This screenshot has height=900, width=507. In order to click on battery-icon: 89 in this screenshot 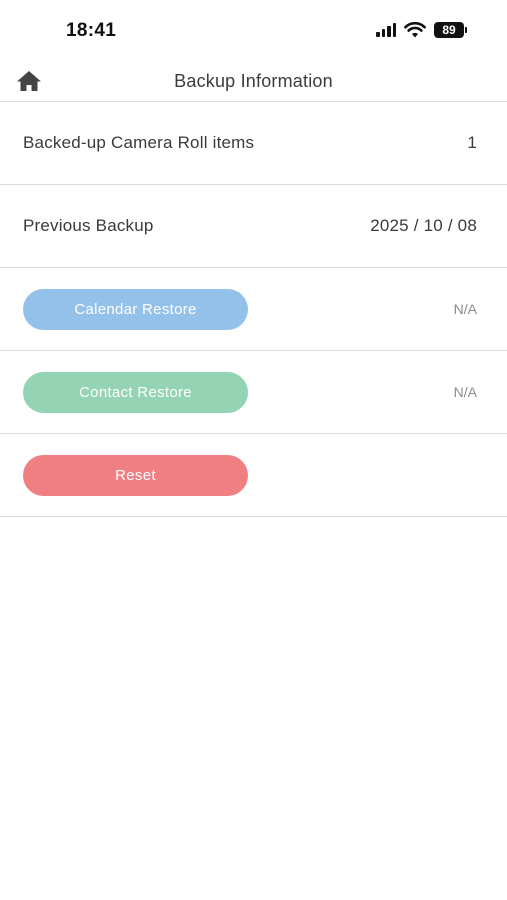, I will do `click(450, 30)`.